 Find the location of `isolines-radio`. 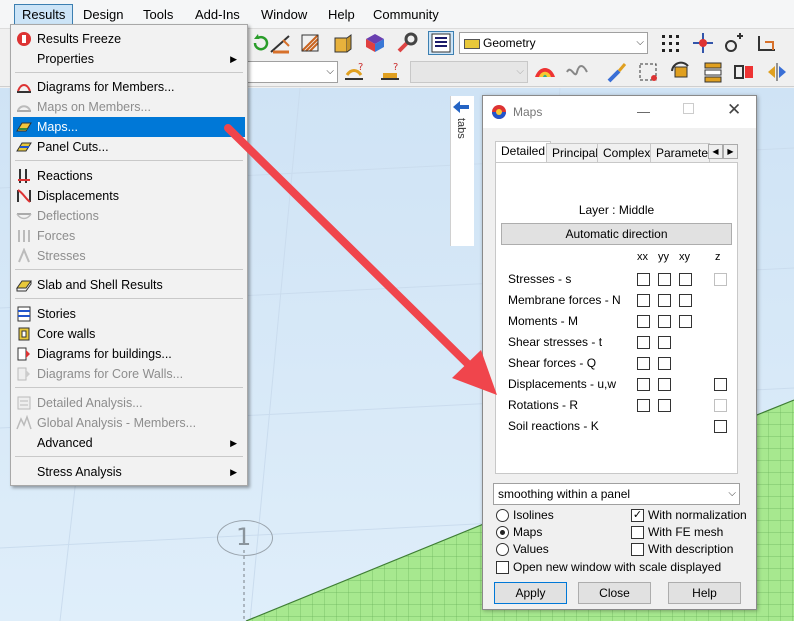

isolines-radio is located at coordinates (502, 515).